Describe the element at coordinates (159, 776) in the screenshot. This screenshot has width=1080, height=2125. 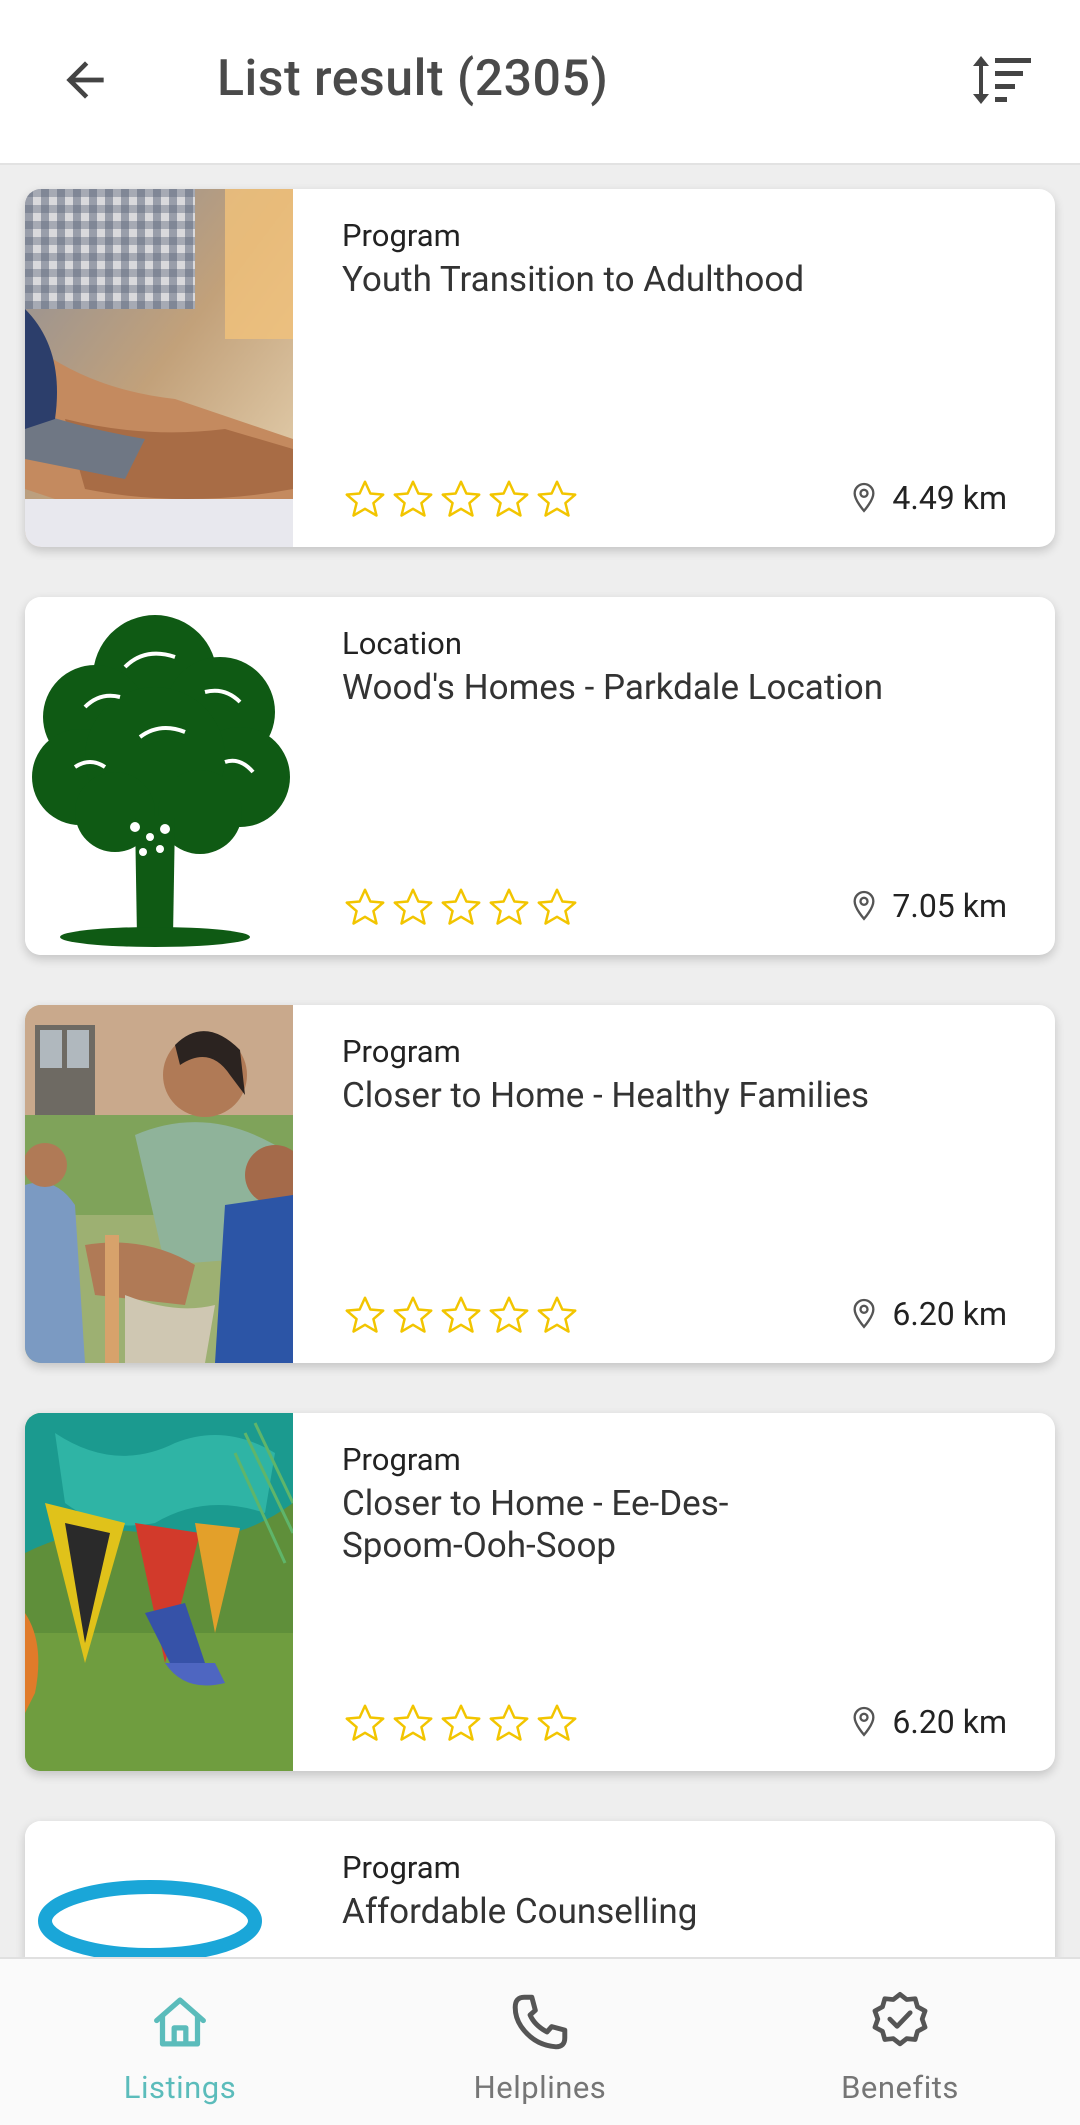
I see `listing-image-tree-logo` at that location.